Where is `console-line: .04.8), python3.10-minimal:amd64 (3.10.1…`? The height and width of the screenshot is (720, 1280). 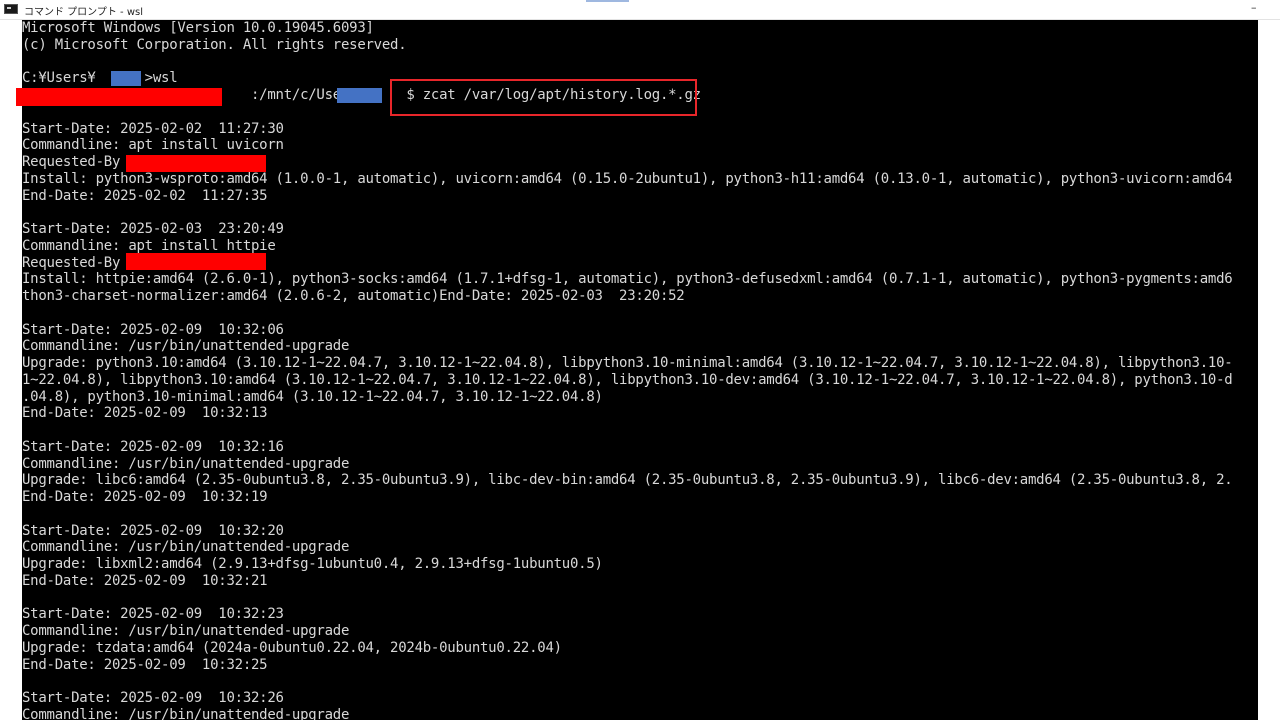 console-line: .04.8), python3.10-minimal:amd64 (3.10.1… is located at coordinates (312, 396).